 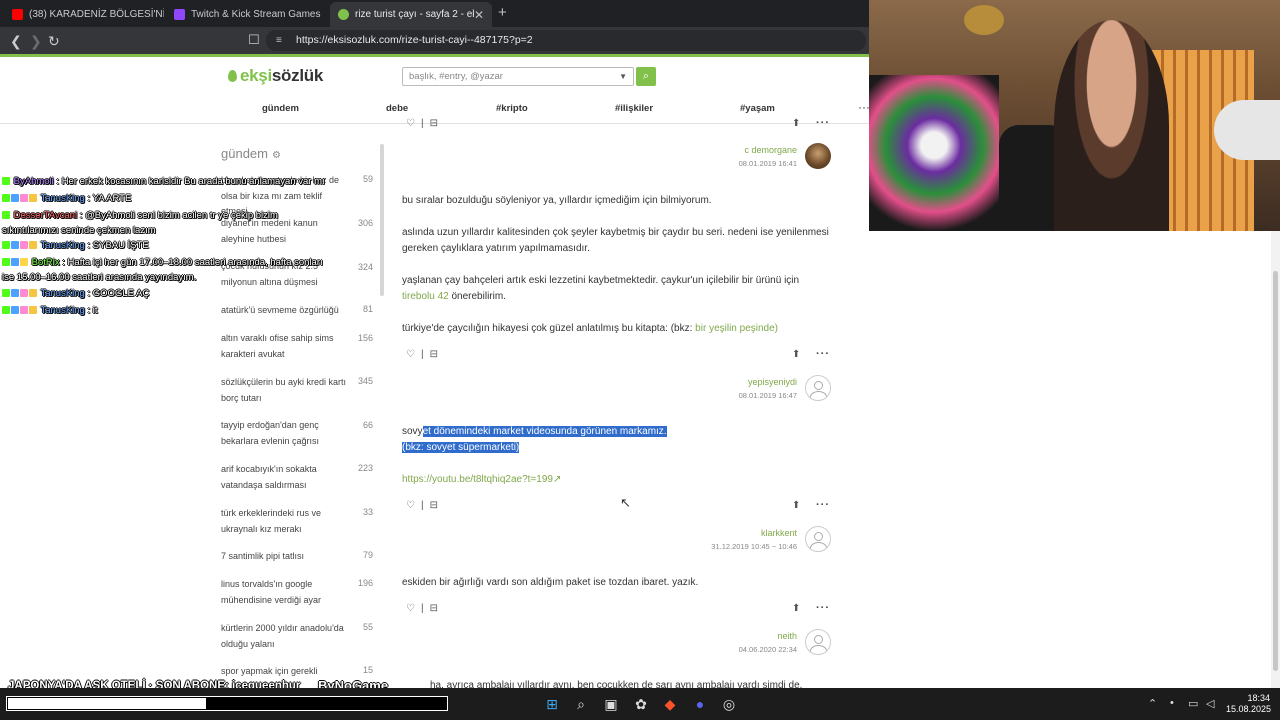 I want to click on twitch-icon, so click(x=179, y=14).